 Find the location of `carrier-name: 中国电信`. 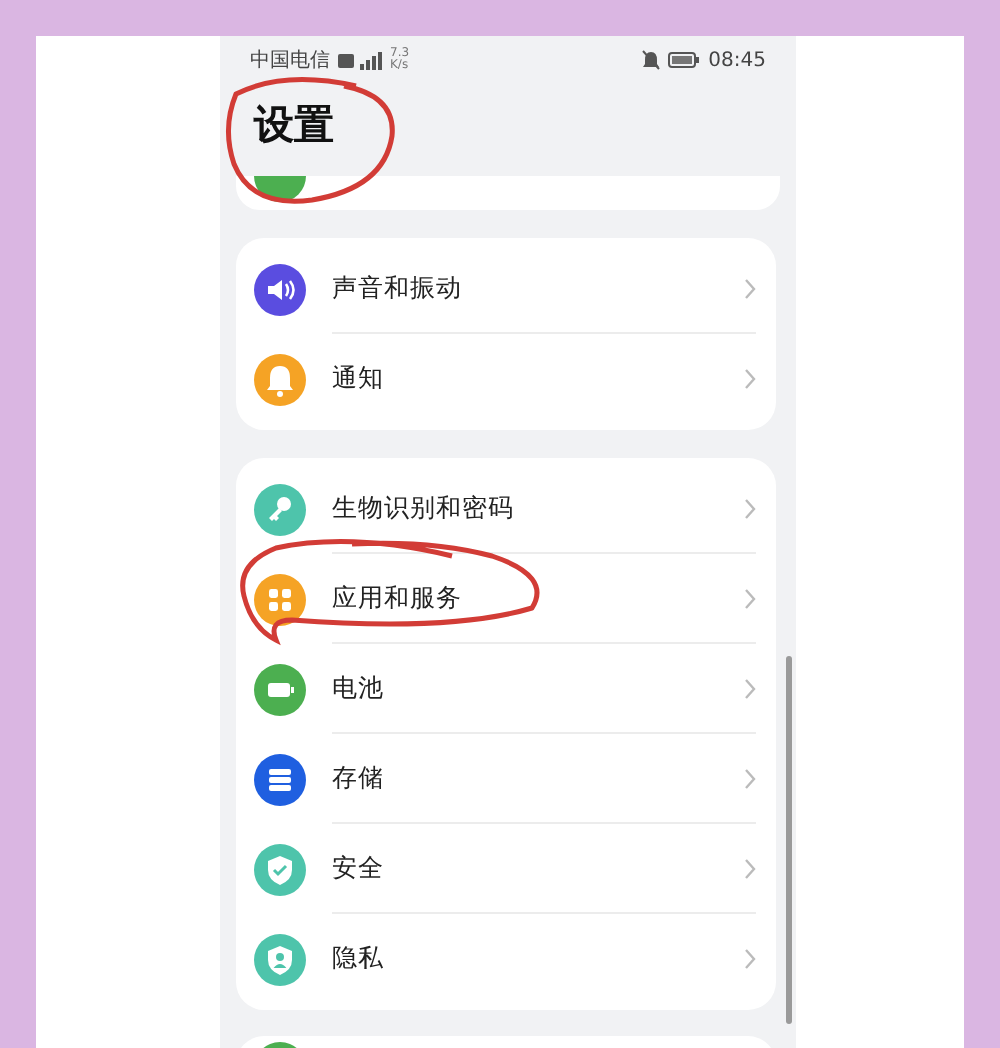

carrier-name: 中国电信 is located at coordinates (290, 60).